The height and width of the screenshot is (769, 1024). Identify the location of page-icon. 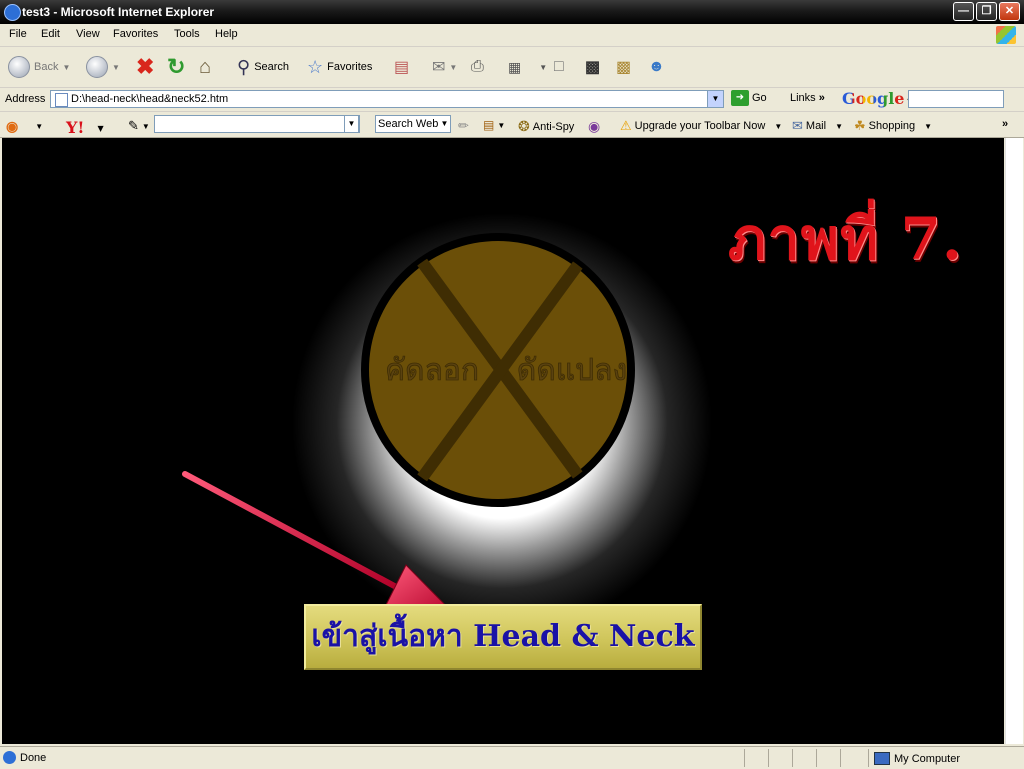
(61, 100).